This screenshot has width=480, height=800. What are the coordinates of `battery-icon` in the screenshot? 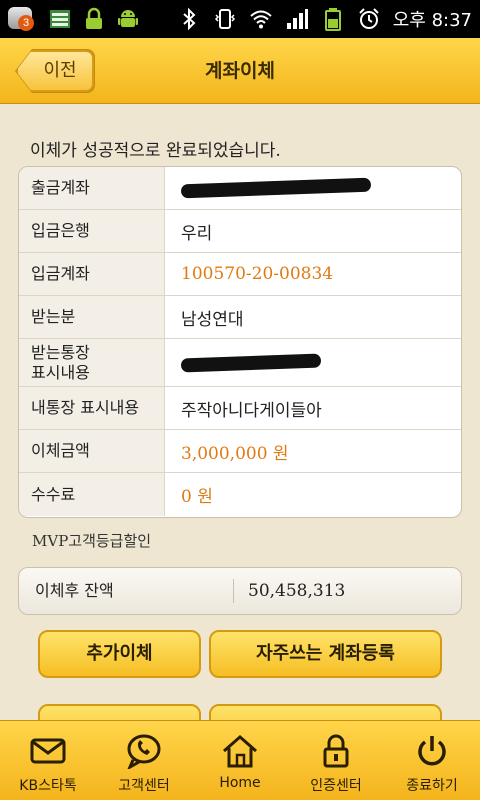 It's located at (332, 19).